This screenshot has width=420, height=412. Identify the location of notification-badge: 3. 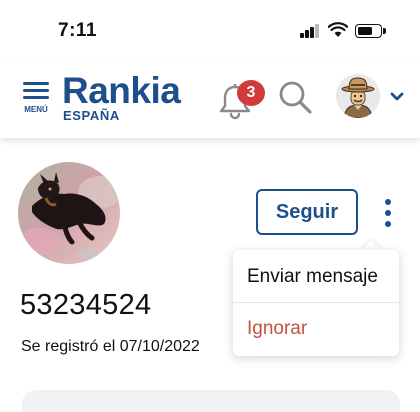
(251, 93).